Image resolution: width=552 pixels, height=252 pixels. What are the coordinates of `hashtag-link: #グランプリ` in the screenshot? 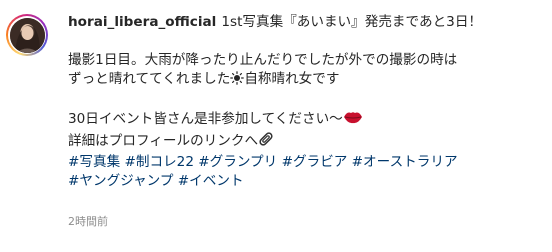 It's located at (237, 162).